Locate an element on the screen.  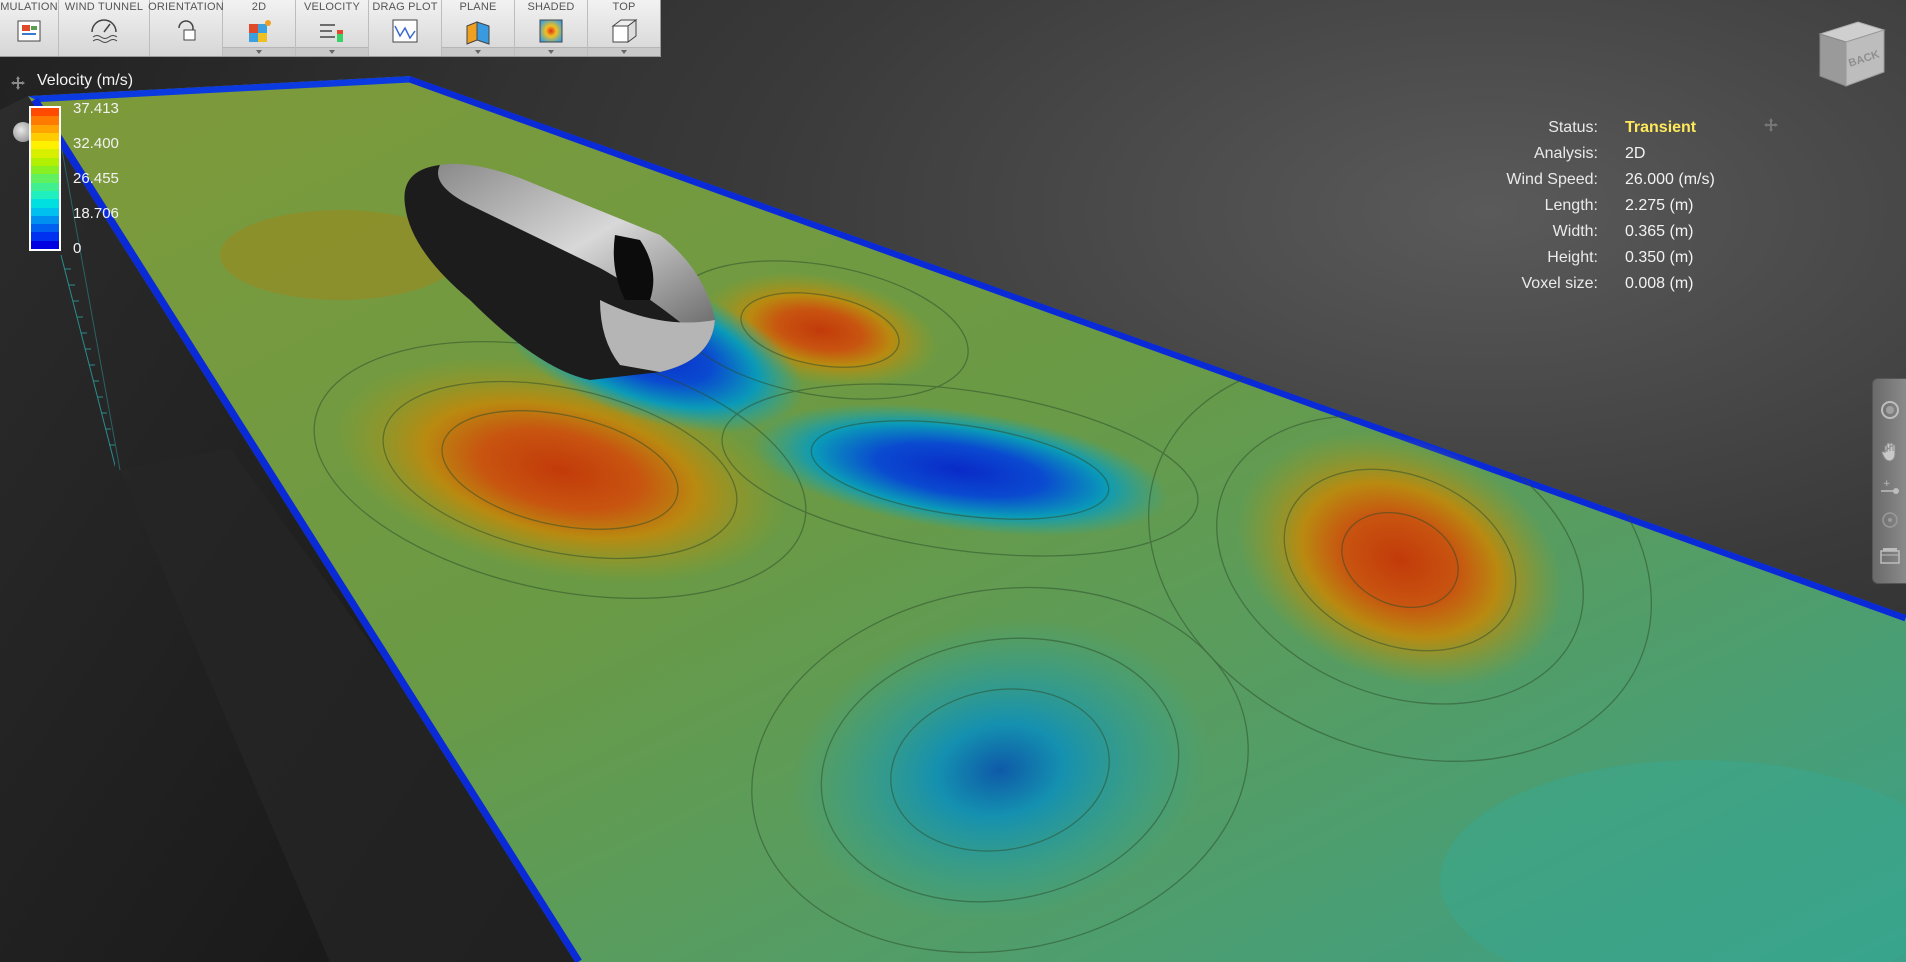
legend-label: 37.413 is located at coordinates (96, 108).